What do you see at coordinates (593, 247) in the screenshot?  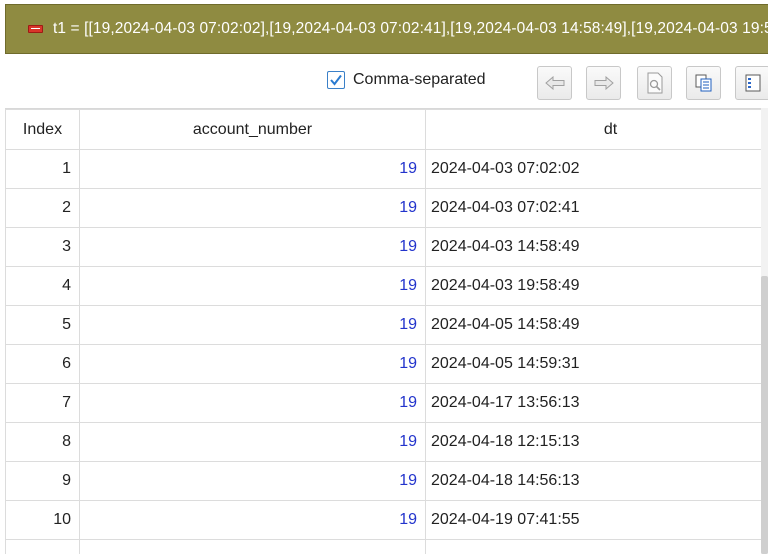 I see `cell-dt: 2024-04-03 14:58:49` at bounding box center [593, 247].